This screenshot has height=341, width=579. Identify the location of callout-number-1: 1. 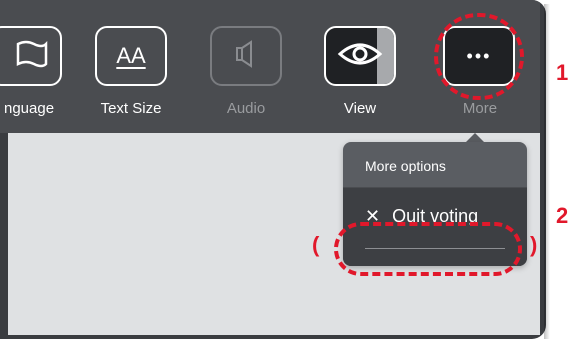
(562, 72).